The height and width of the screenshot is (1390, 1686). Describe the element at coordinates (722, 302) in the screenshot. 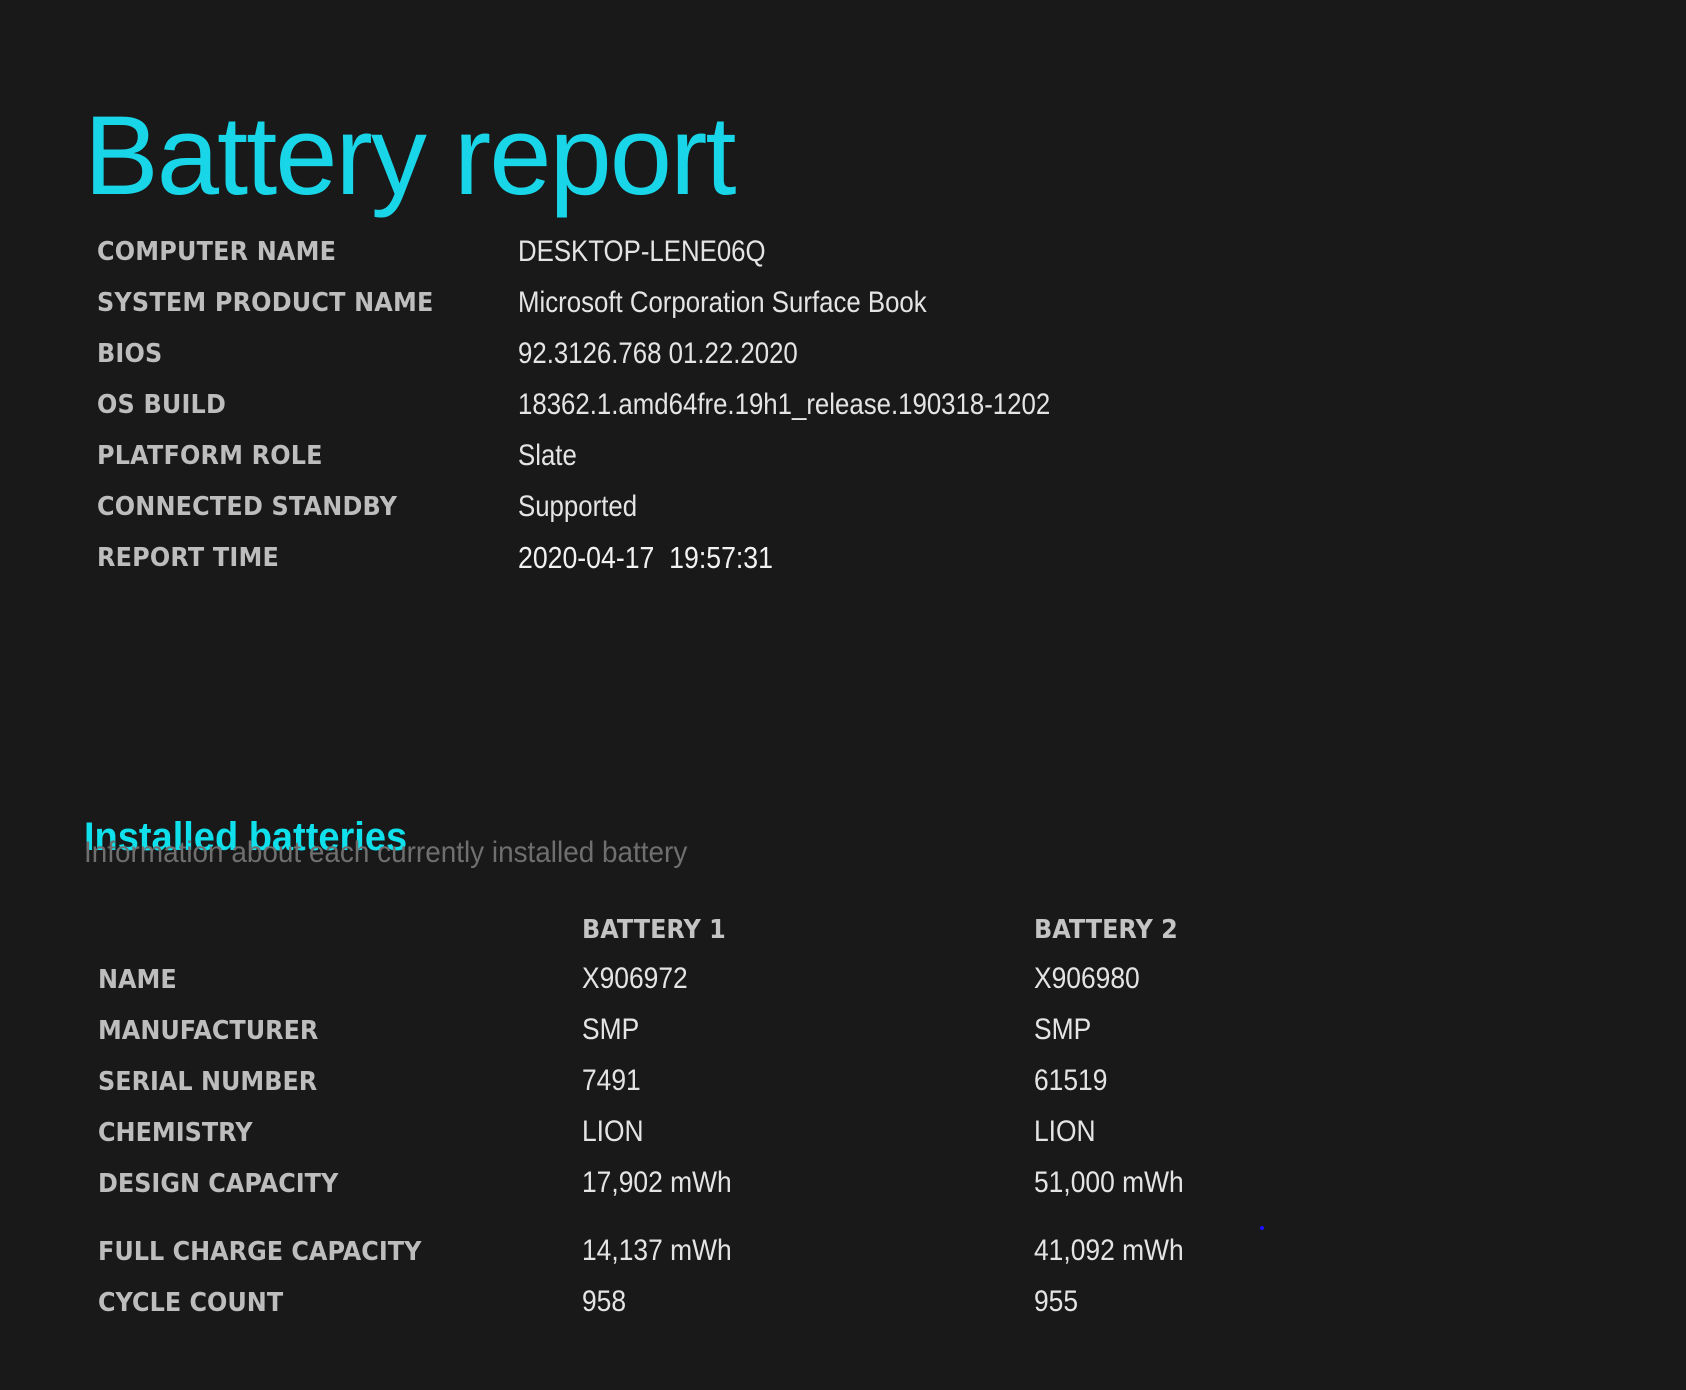

I see `info-value-system-product-name: Microsoft Corporation Surface Book` at that location.